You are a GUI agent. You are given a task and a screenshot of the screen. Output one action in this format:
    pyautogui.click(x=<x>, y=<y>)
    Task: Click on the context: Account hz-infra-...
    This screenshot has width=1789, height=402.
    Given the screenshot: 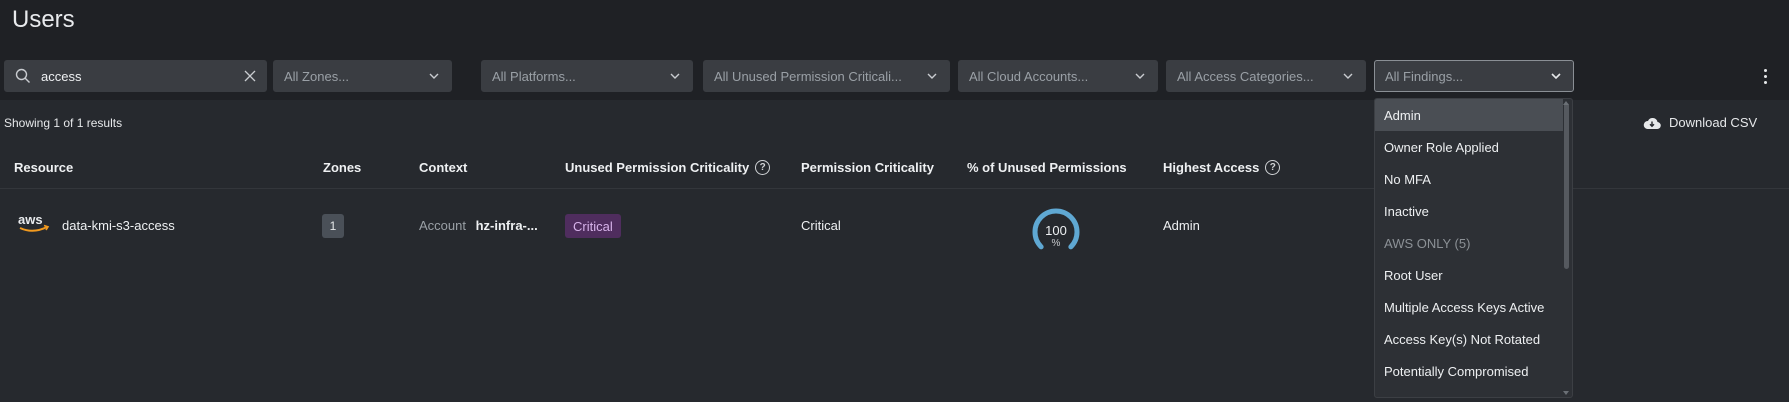 What is the action you would take?
    pyautogui.click(x=478, y=225)
    